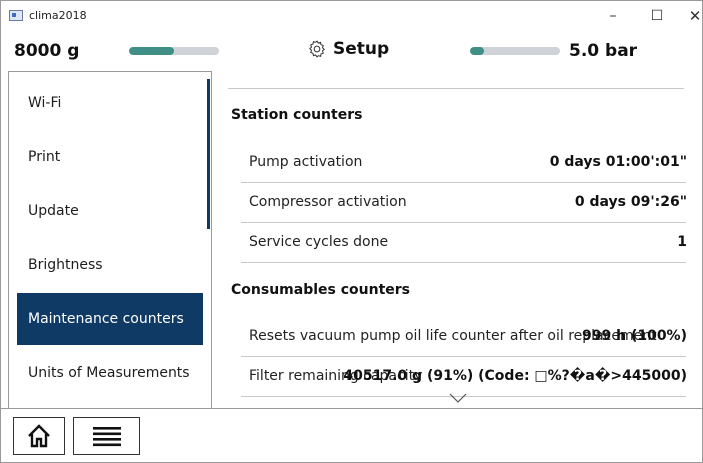 This screenshot has width=703, height=463. Describe the element at coordinates (690, 16) in the screenshot. I see `close-button: ✕` at that location.